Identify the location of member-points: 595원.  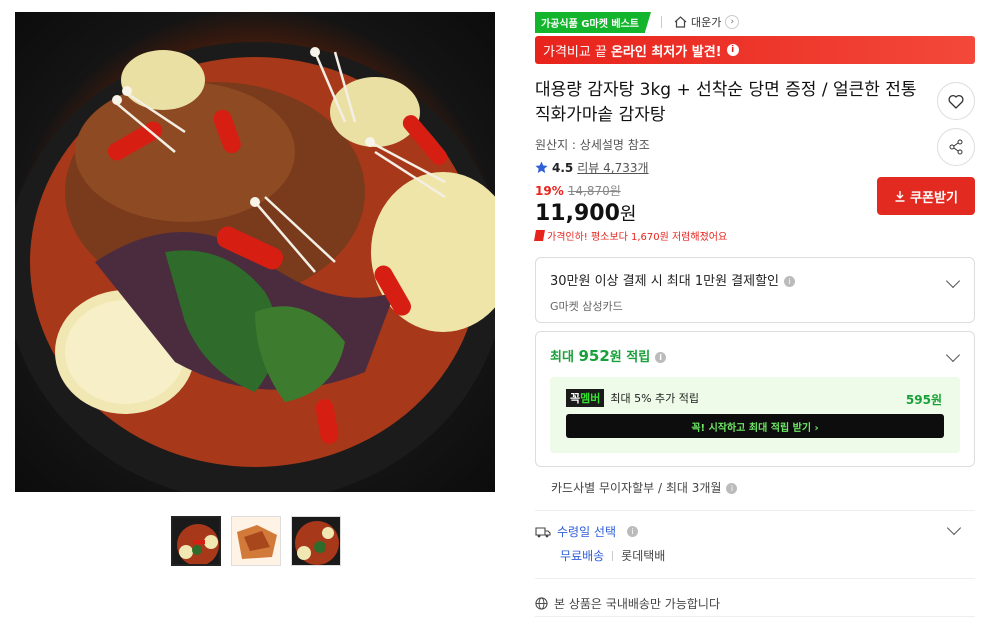
(923, 400).